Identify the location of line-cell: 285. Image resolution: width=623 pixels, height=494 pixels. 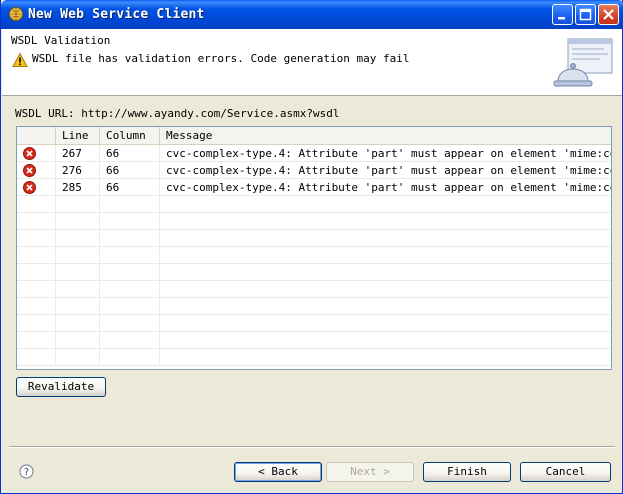
(78, 187).